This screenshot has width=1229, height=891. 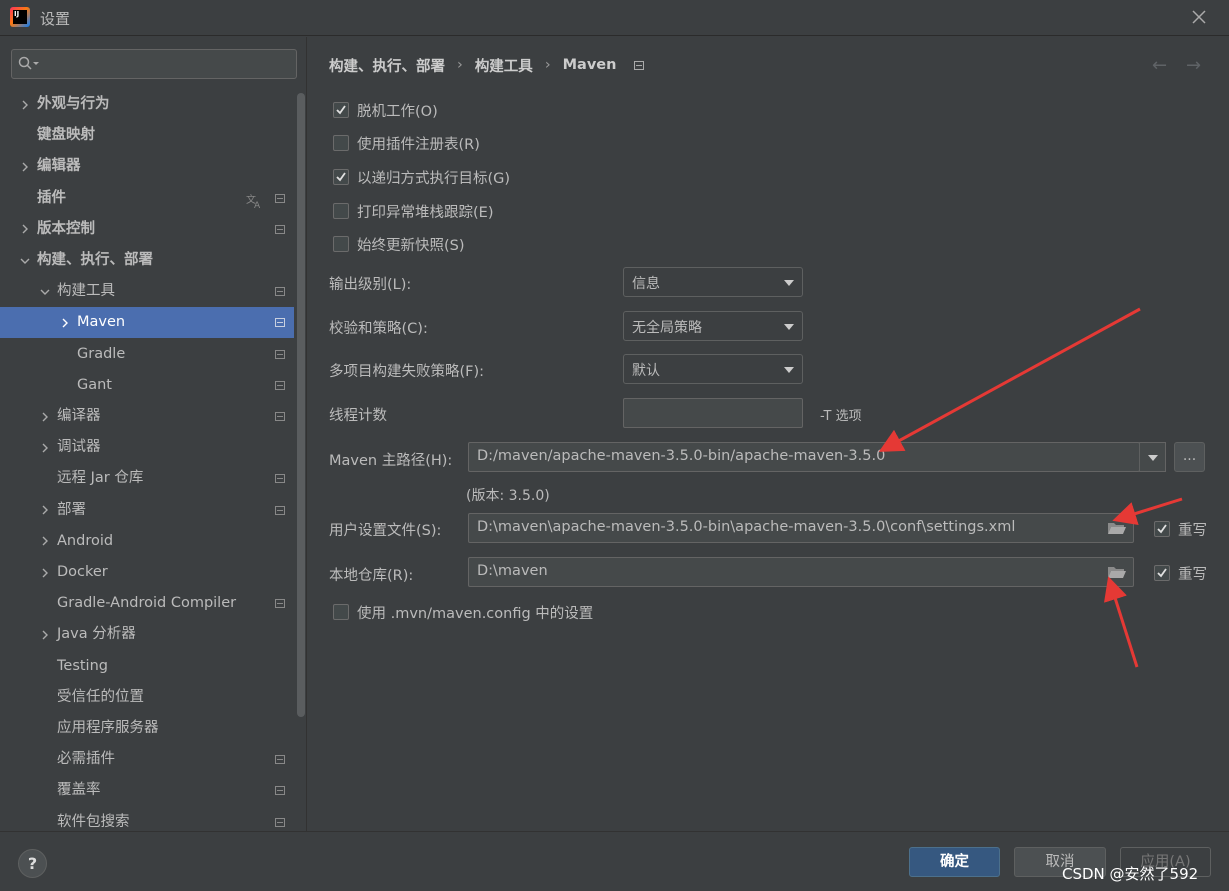 What do you see at coordinates (147, 666) in the screenshot?
I see `sidebar-item: Testing` at bounding box center [147, 666].